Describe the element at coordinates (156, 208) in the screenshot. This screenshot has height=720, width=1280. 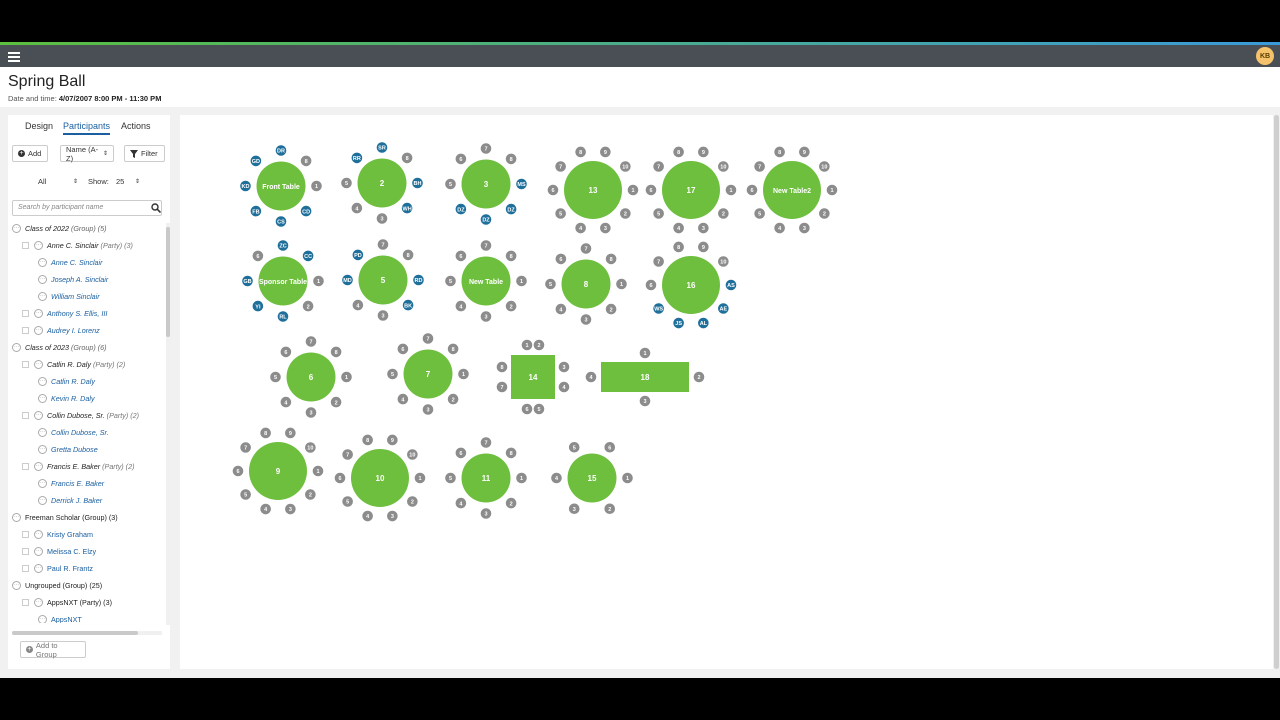
I see `search-icon` at that location.